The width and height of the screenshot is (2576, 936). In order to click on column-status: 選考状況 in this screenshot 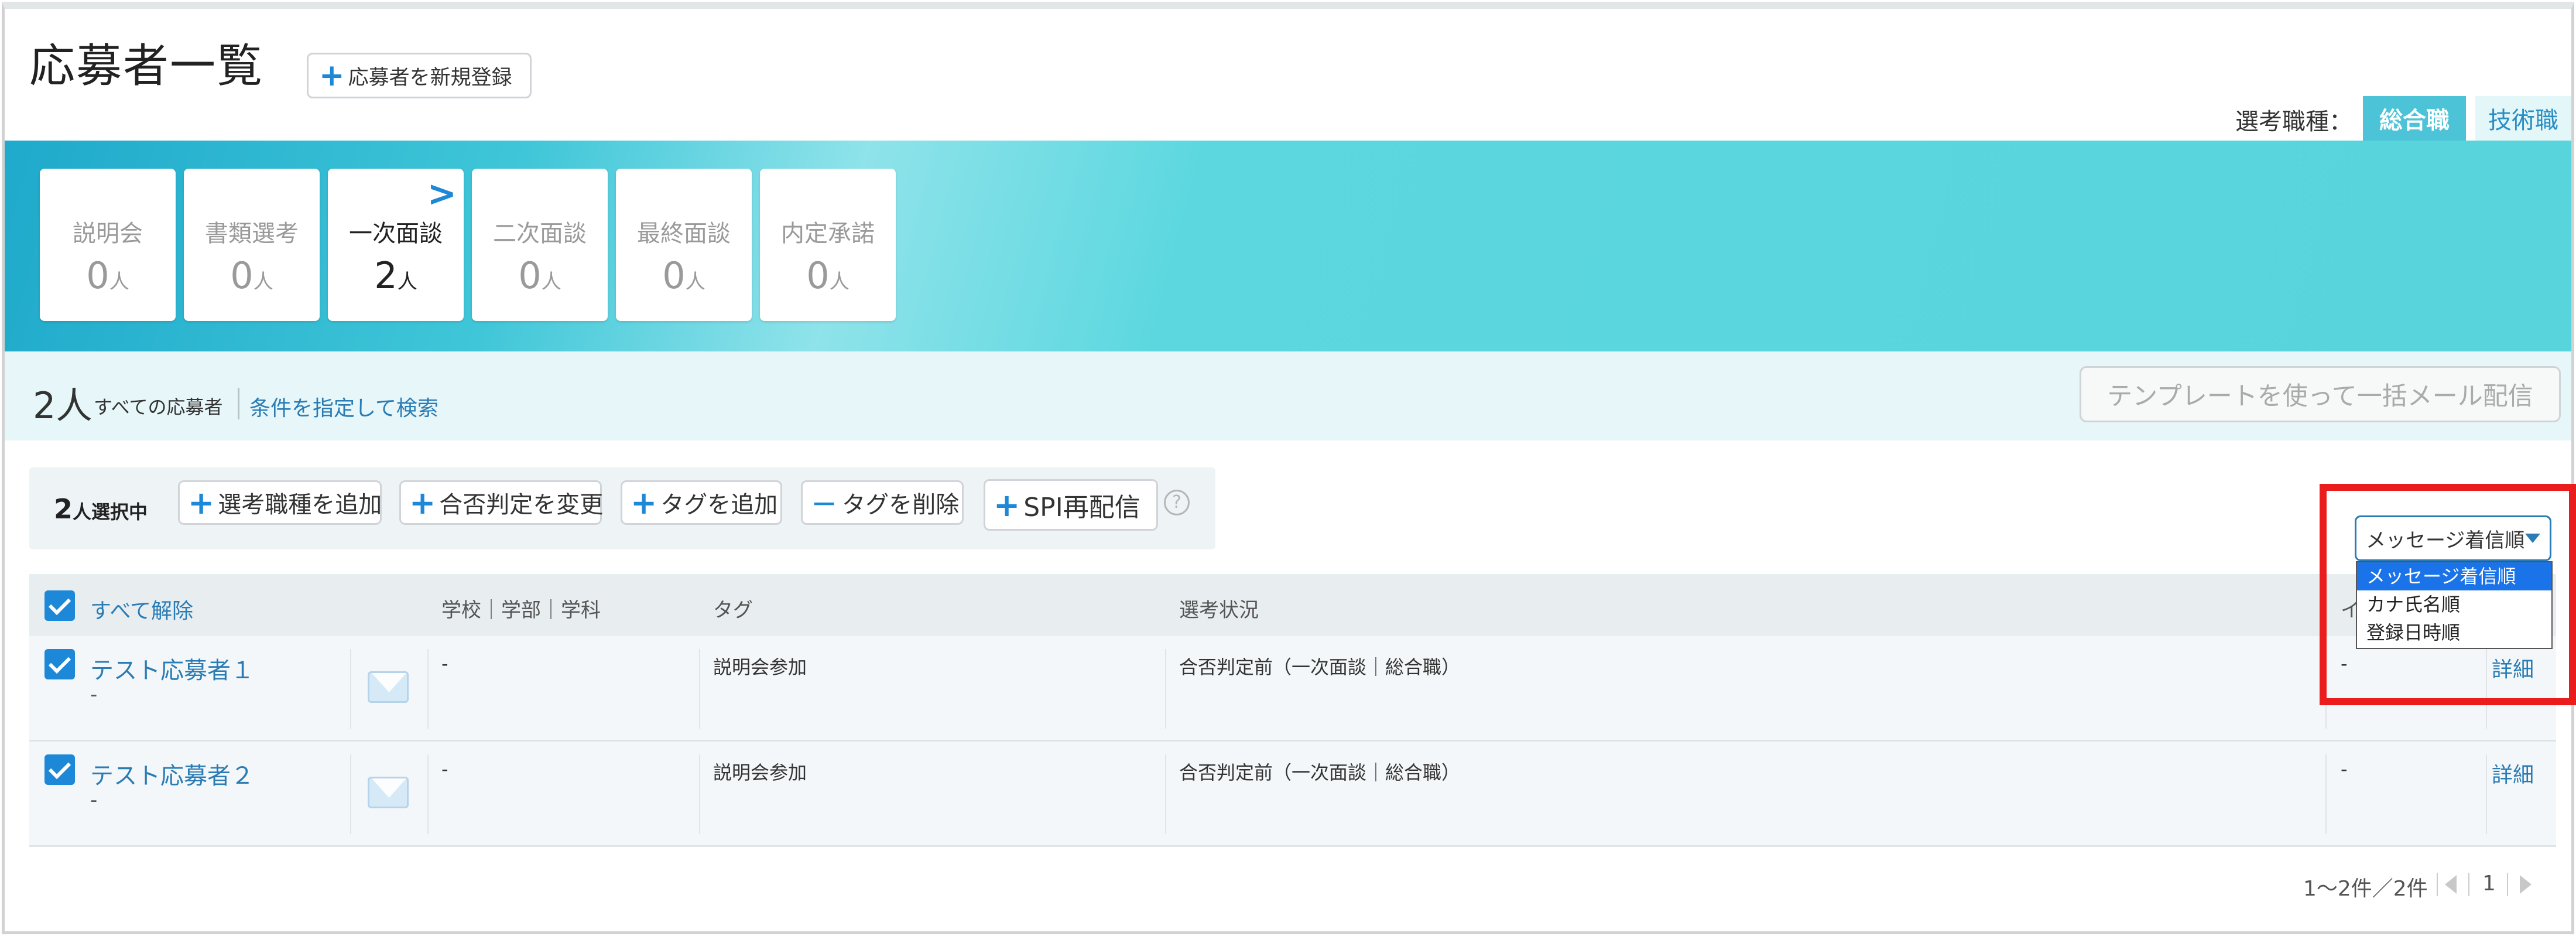, I will do `click(1219, 610)`.